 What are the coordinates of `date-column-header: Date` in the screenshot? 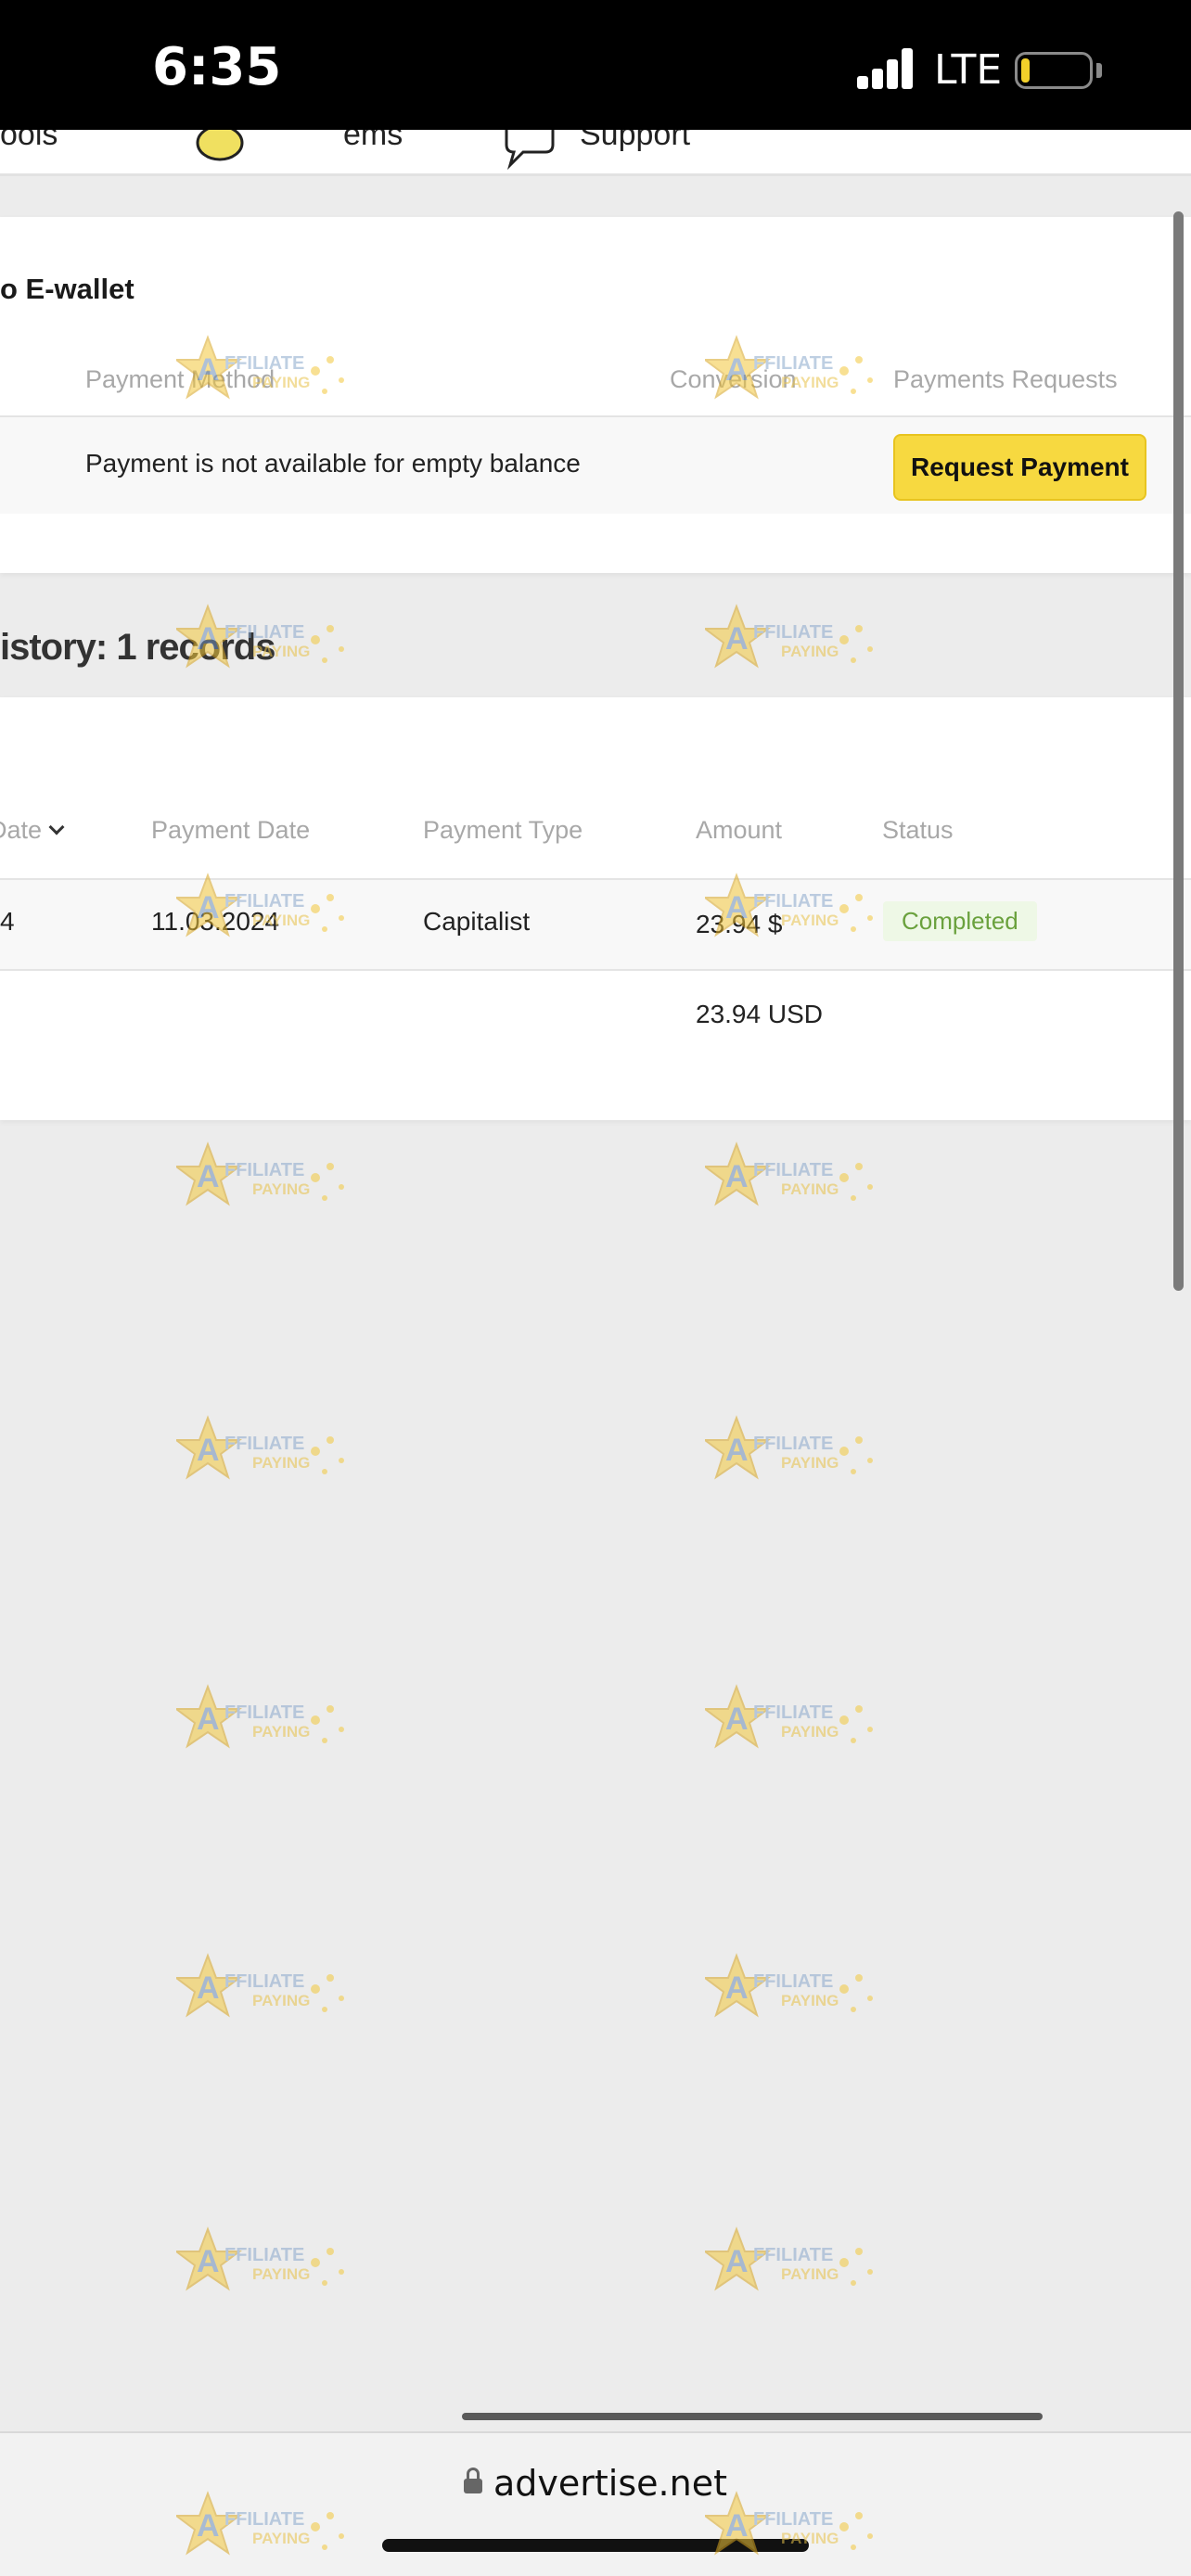 It's located at (32, 830).